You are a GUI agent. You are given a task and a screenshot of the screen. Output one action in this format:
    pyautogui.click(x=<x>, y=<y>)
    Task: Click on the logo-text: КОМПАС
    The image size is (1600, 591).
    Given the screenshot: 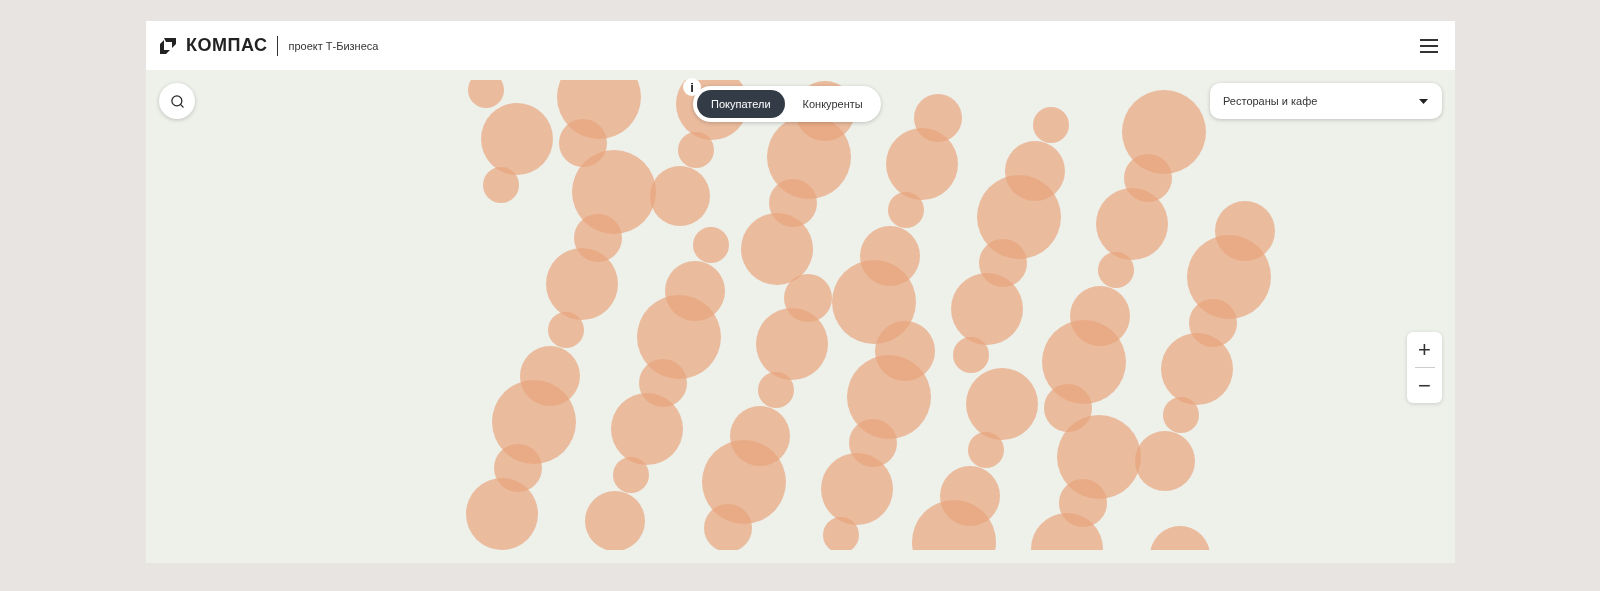 What is the action you would take?
    pyautogui.click(x=227, y=45)
    